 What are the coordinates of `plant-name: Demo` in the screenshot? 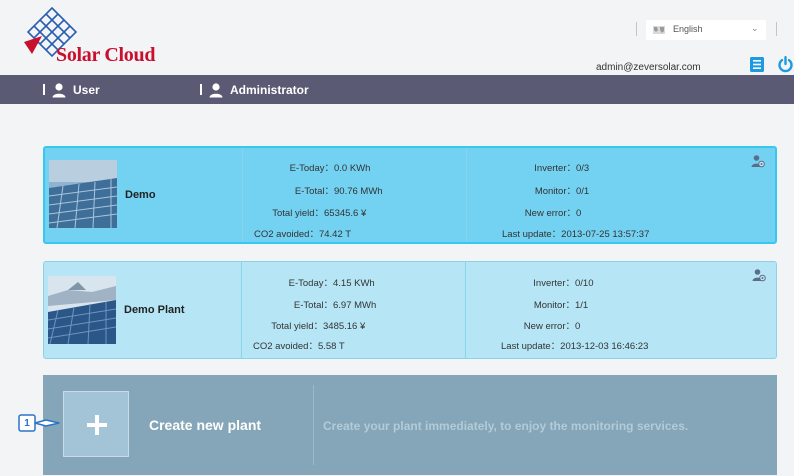 It's located at (140, 195).